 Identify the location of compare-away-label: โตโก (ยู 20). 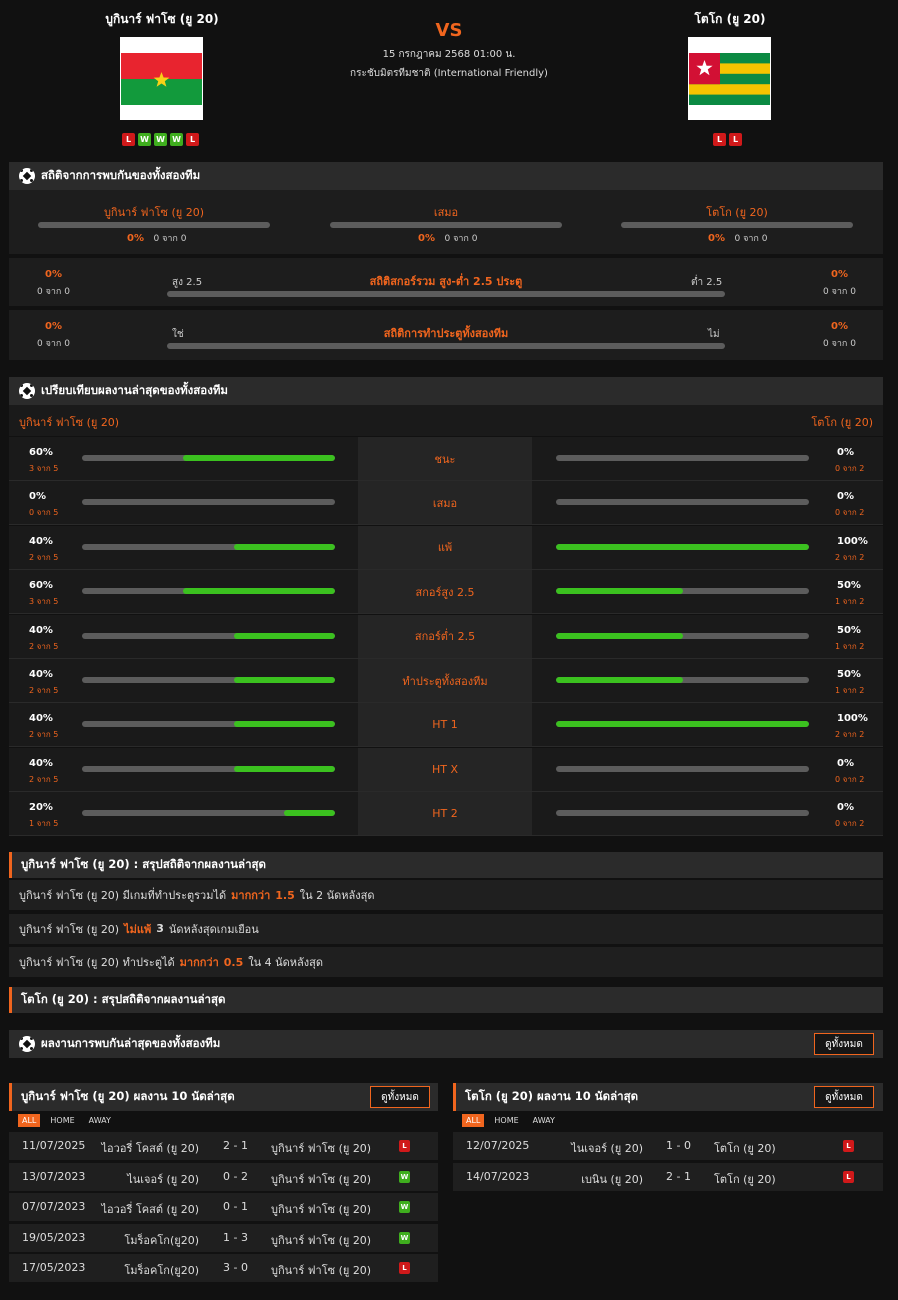
(842, 422).